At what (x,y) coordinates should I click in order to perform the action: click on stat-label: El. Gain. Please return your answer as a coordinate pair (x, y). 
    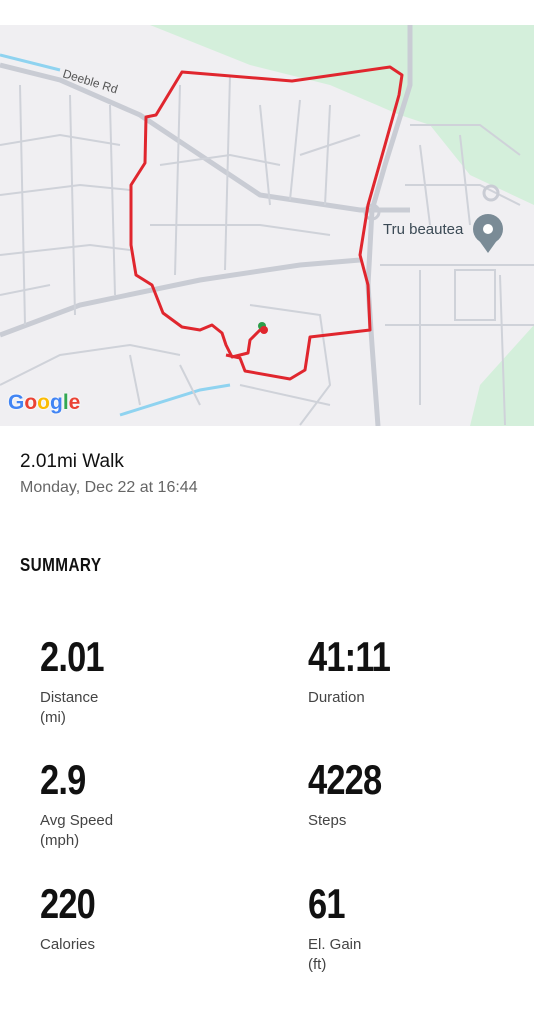
    Looking at the image, I should click on (335, 944).